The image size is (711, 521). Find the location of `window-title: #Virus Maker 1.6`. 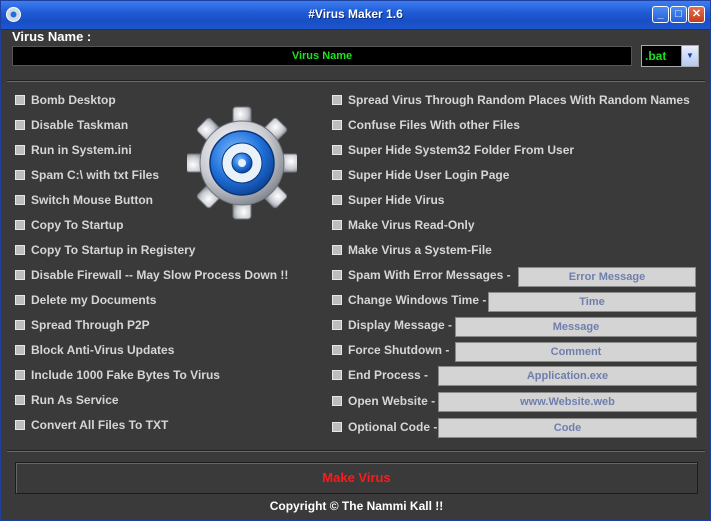

window-title: #Virus Maker 1.6 is located at coordinates (355, 14).